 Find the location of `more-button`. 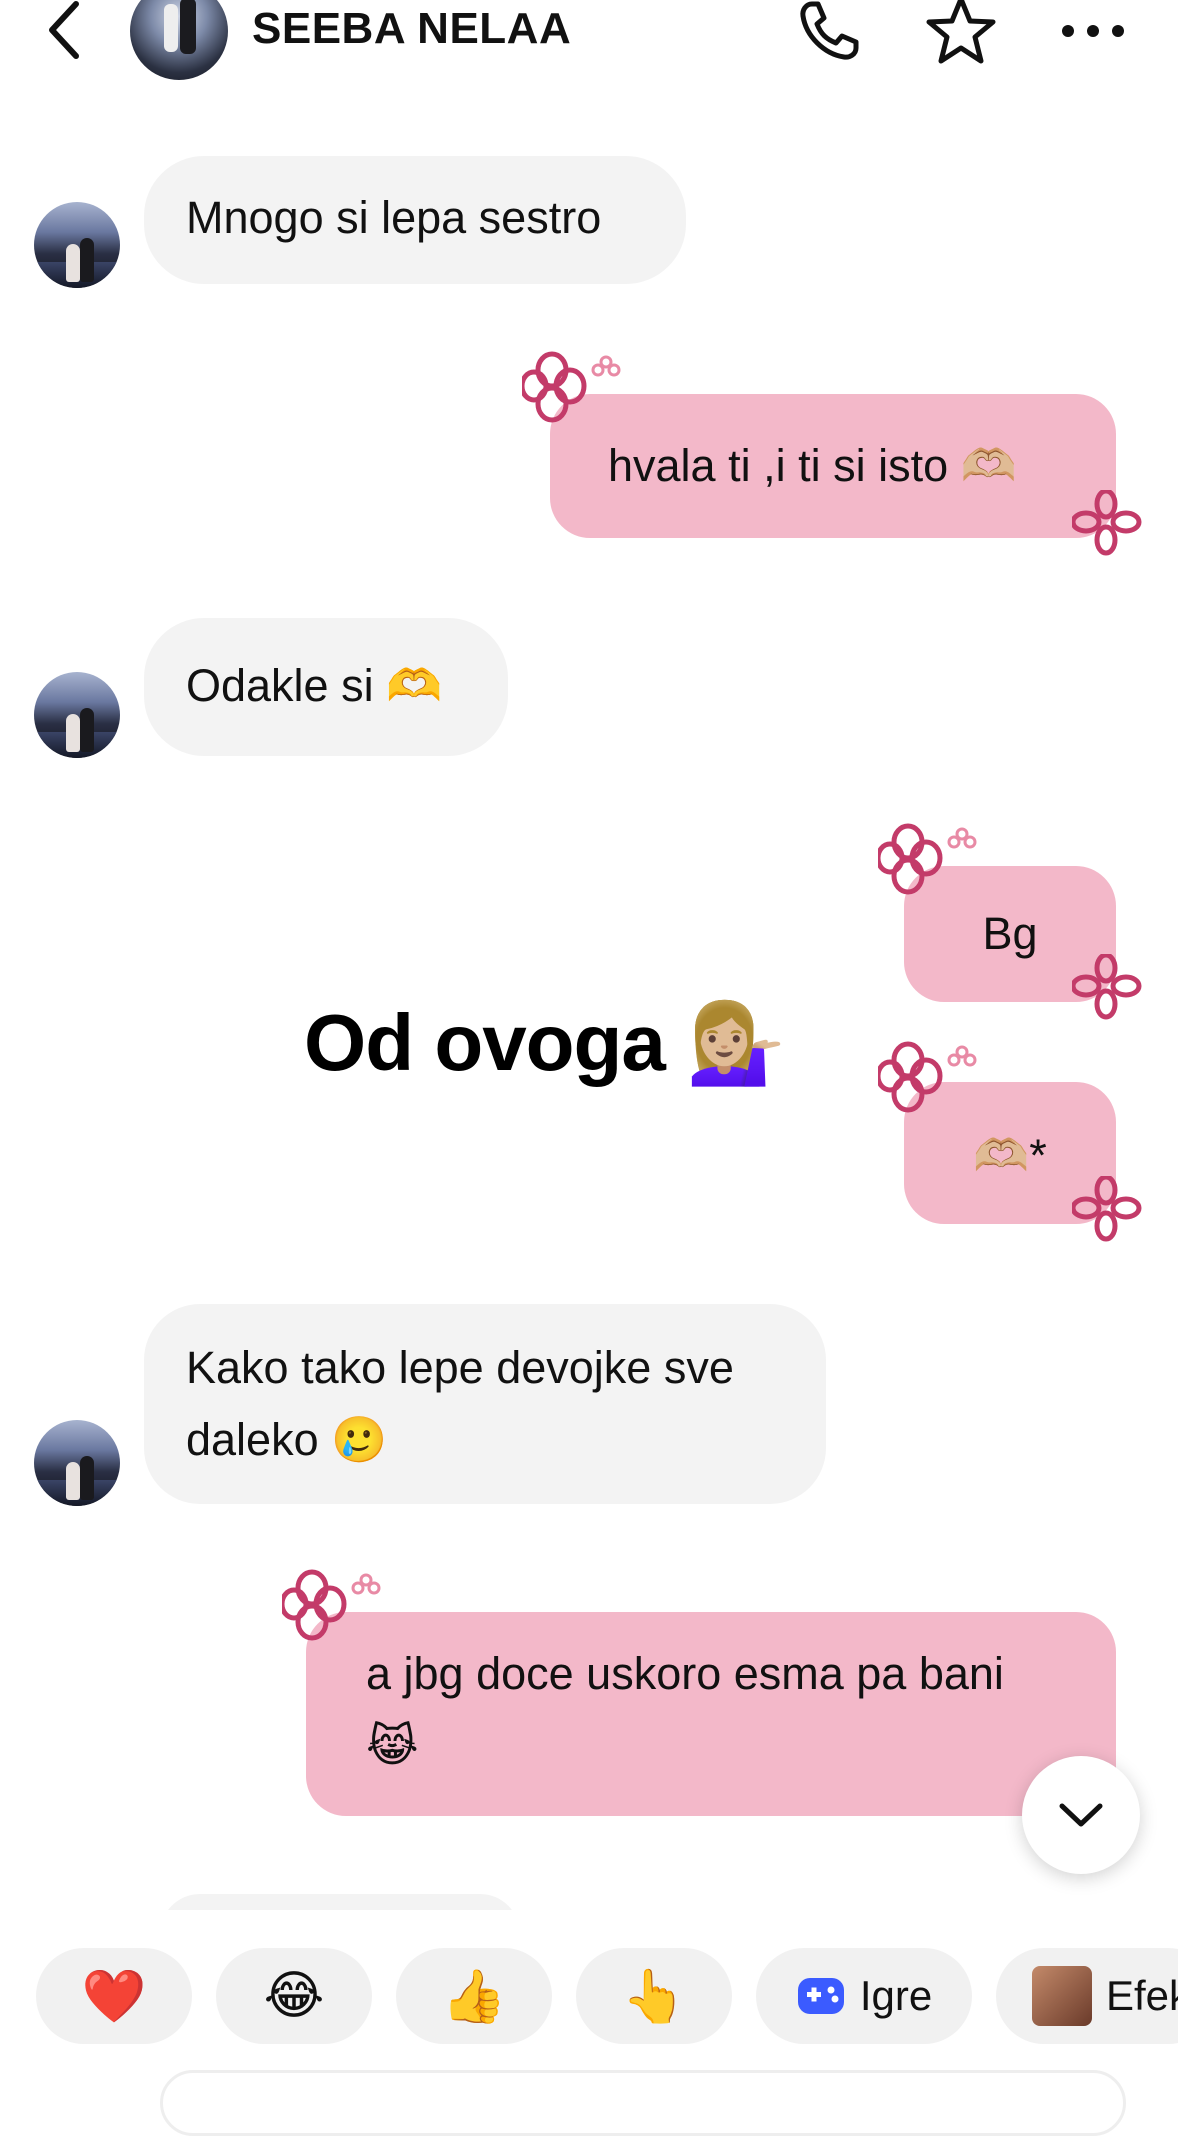

more-button is located at coordinates (1093, 34).